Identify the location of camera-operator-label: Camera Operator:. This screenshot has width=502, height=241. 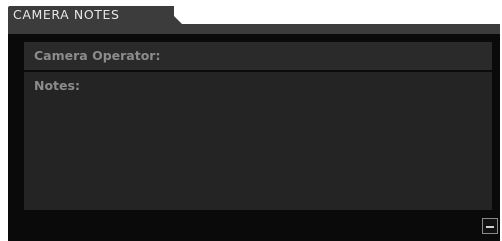
(97, 55).